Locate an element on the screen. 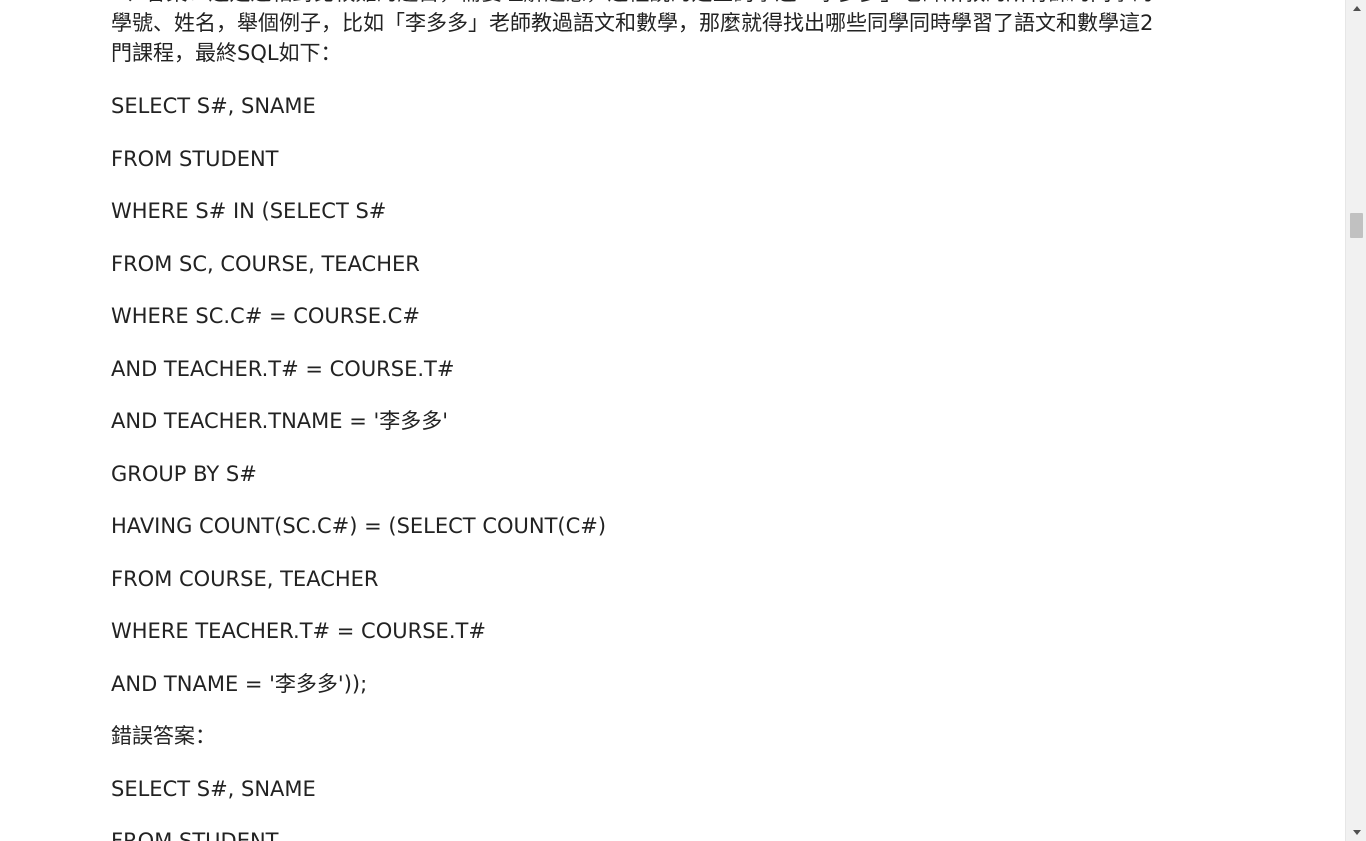 The image size is (1366, 841). scroll-down-button is located at coordinates (1356, 832).